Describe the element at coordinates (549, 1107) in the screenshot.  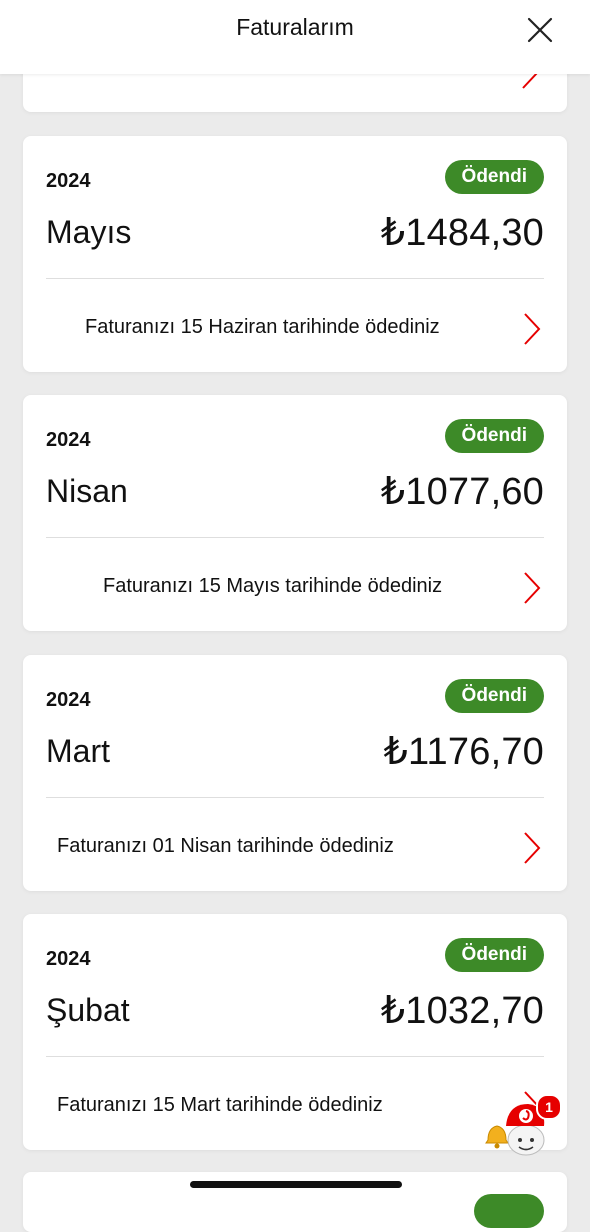
I see `notification-badge: 1` at that location.